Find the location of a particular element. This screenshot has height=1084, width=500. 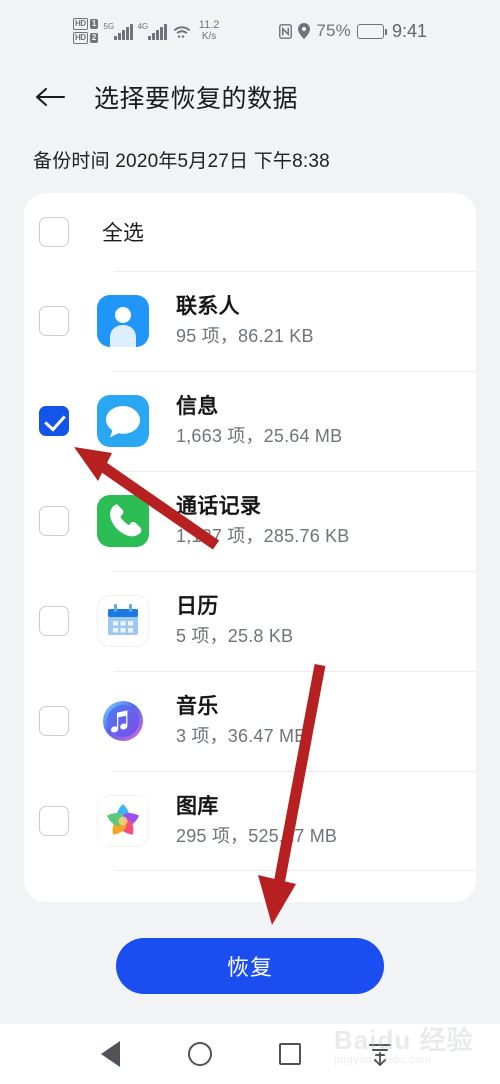

status-bar-left: HD 1 HD 2 5G 4G 11.2 K/s is located at coordinates (146, 31).